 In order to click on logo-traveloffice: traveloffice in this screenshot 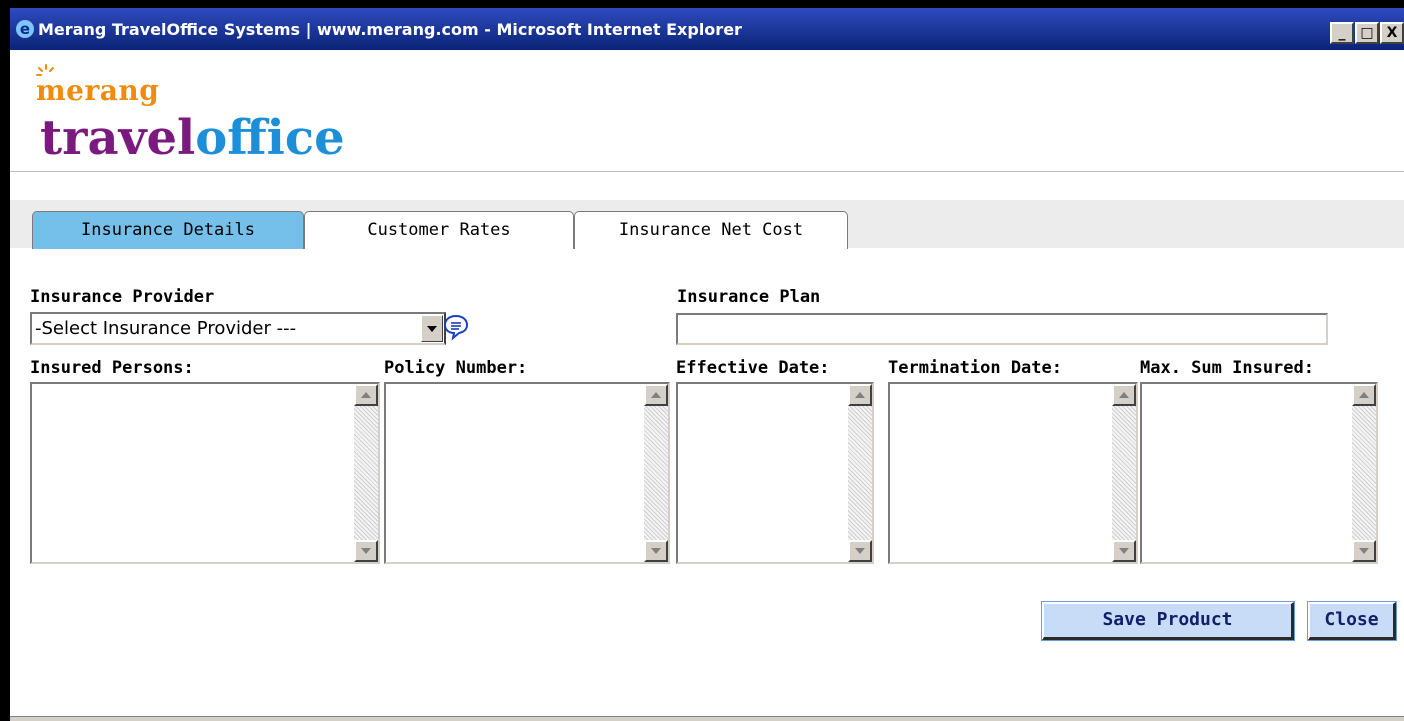, I will do `click(192, 138)`.